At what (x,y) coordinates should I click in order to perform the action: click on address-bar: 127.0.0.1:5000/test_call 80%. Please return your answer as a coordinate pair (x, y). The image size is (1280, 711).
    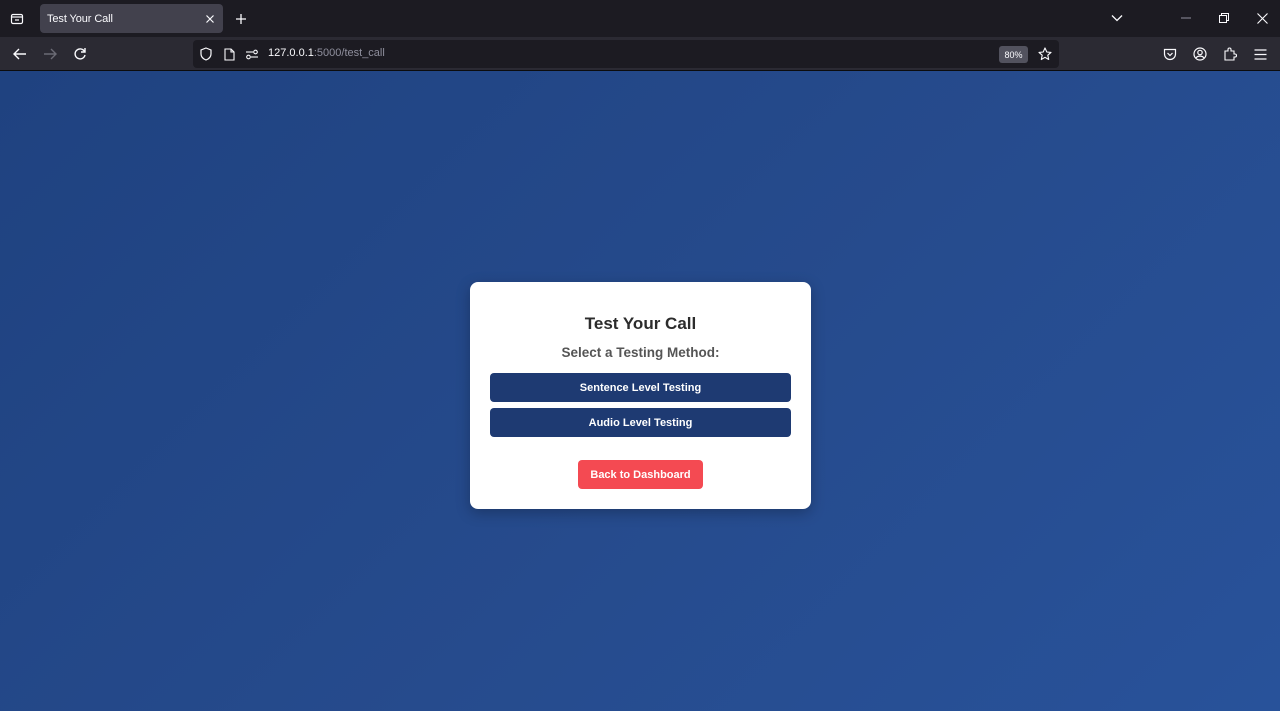
    Looking at the image, I should click on (626, 54).